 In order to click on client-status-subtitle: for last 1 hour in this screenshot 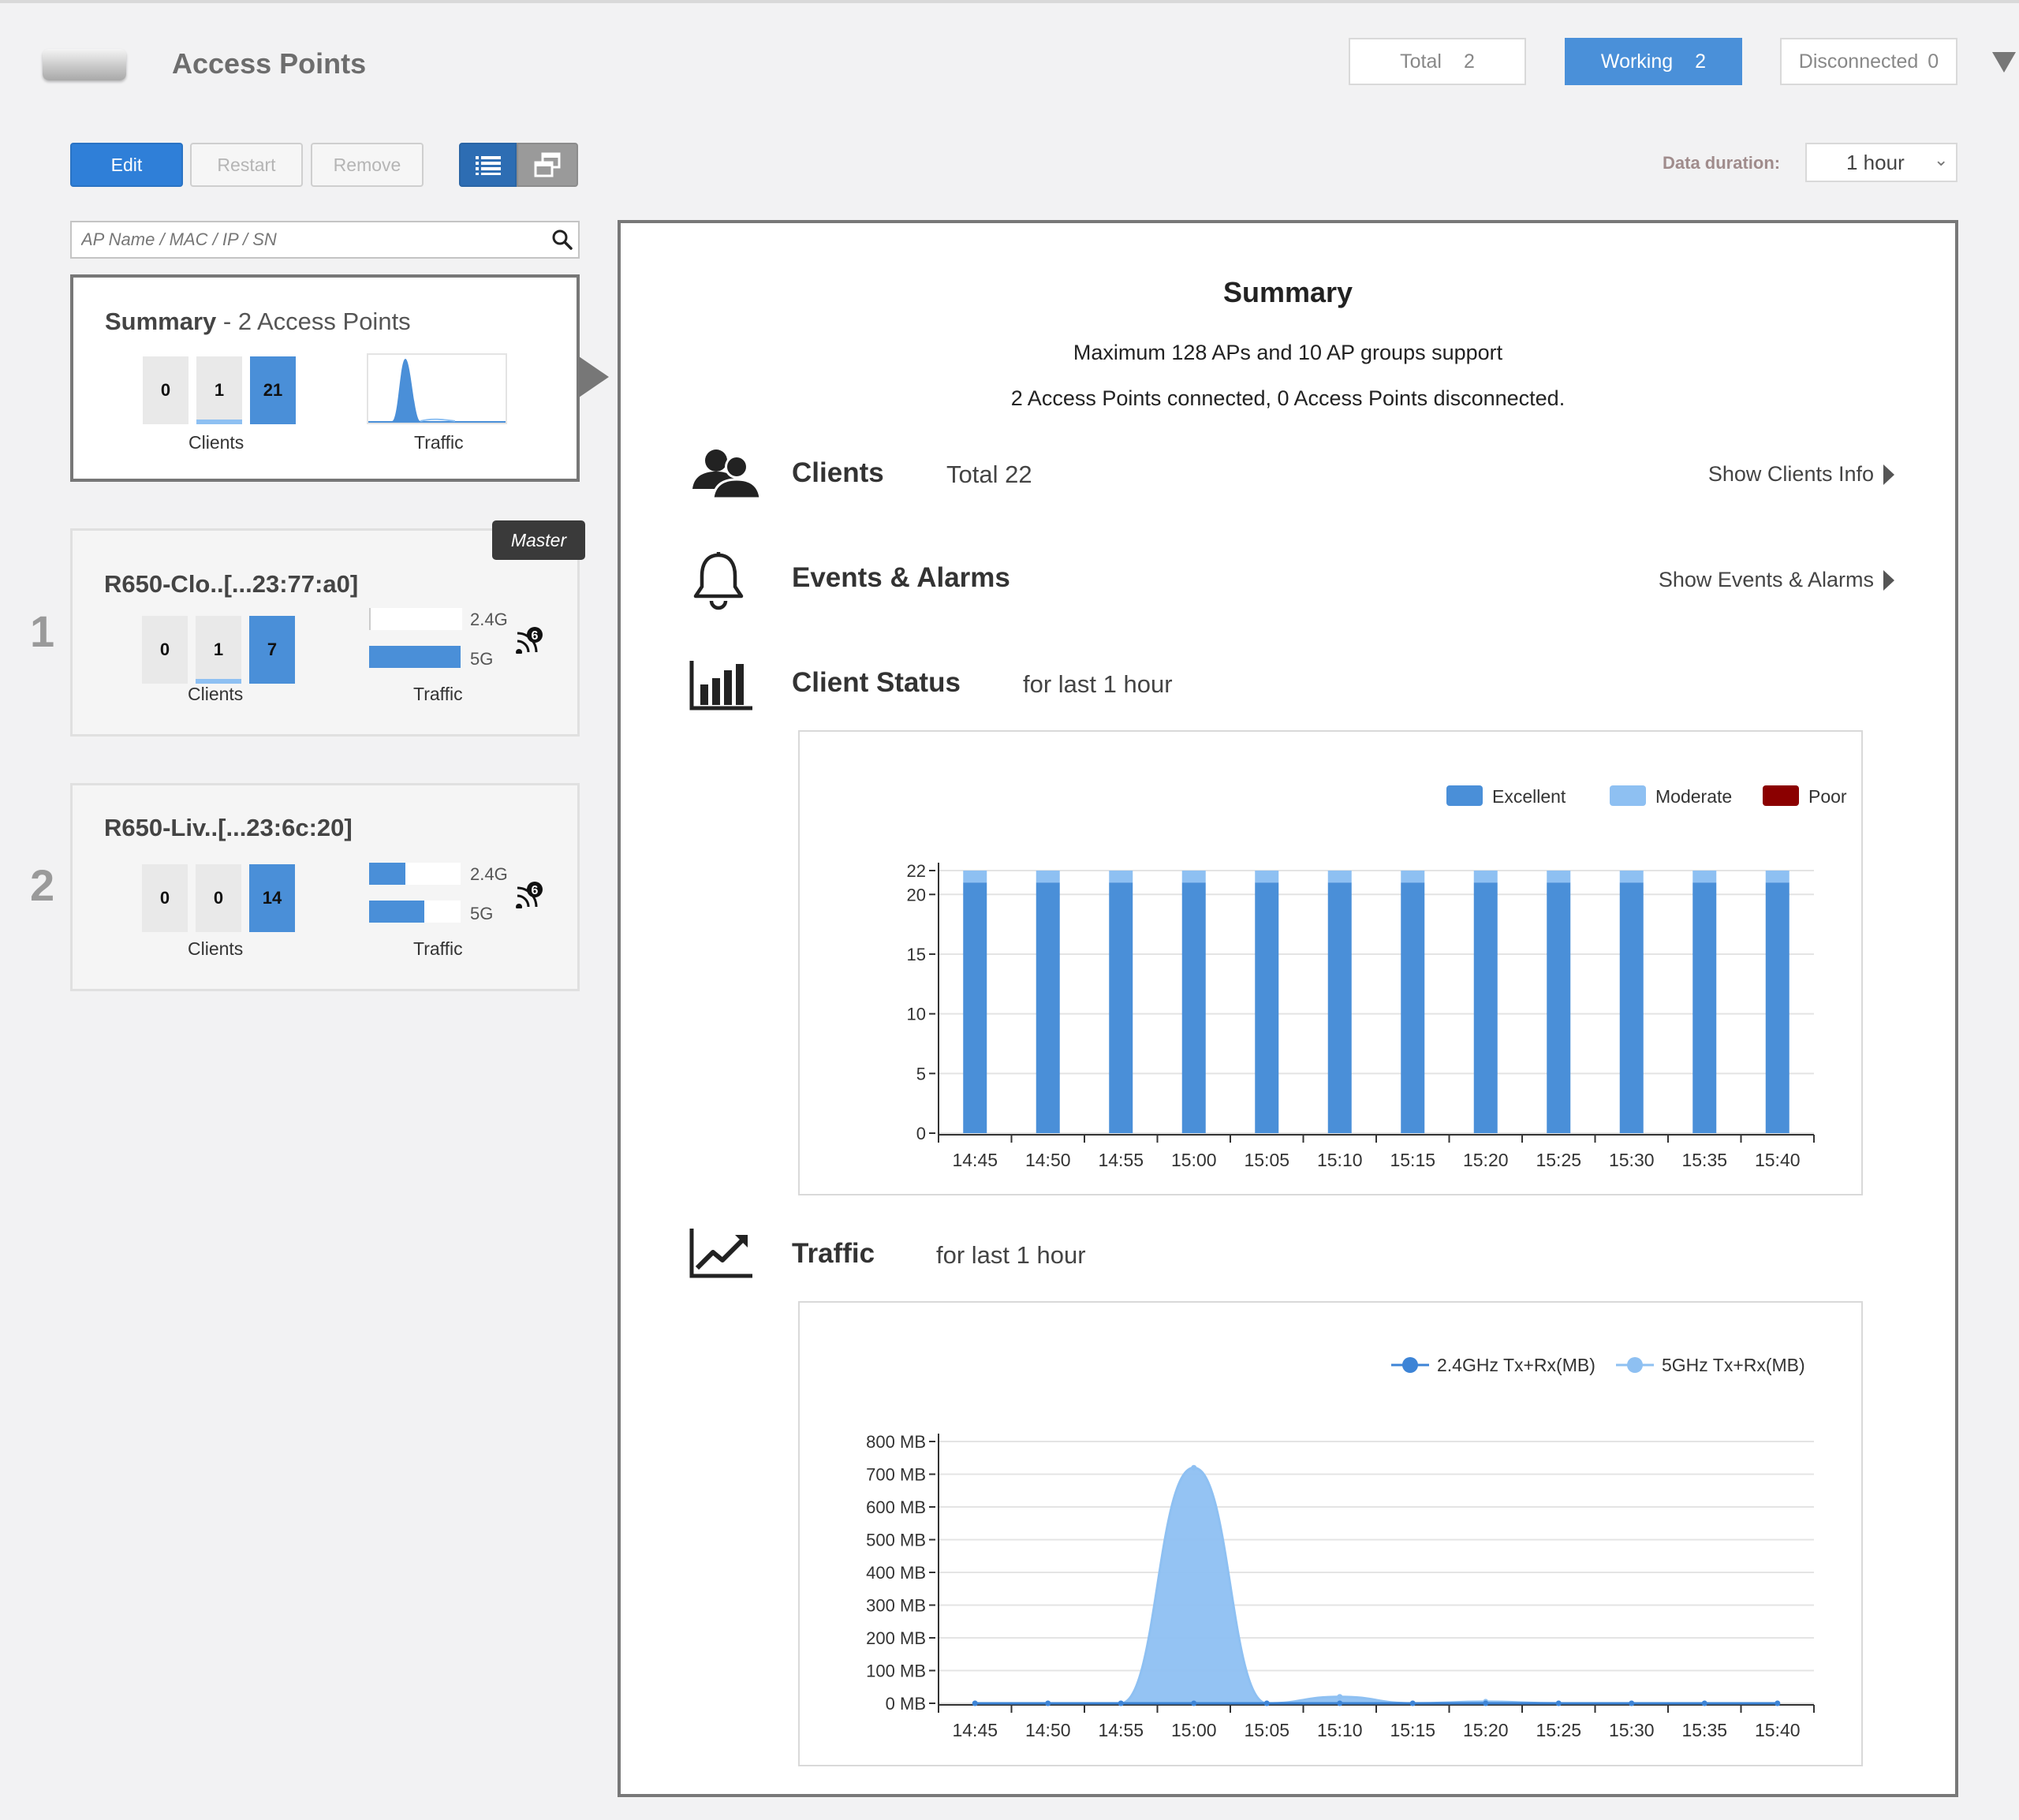, I will do `click(1098, 684)`.